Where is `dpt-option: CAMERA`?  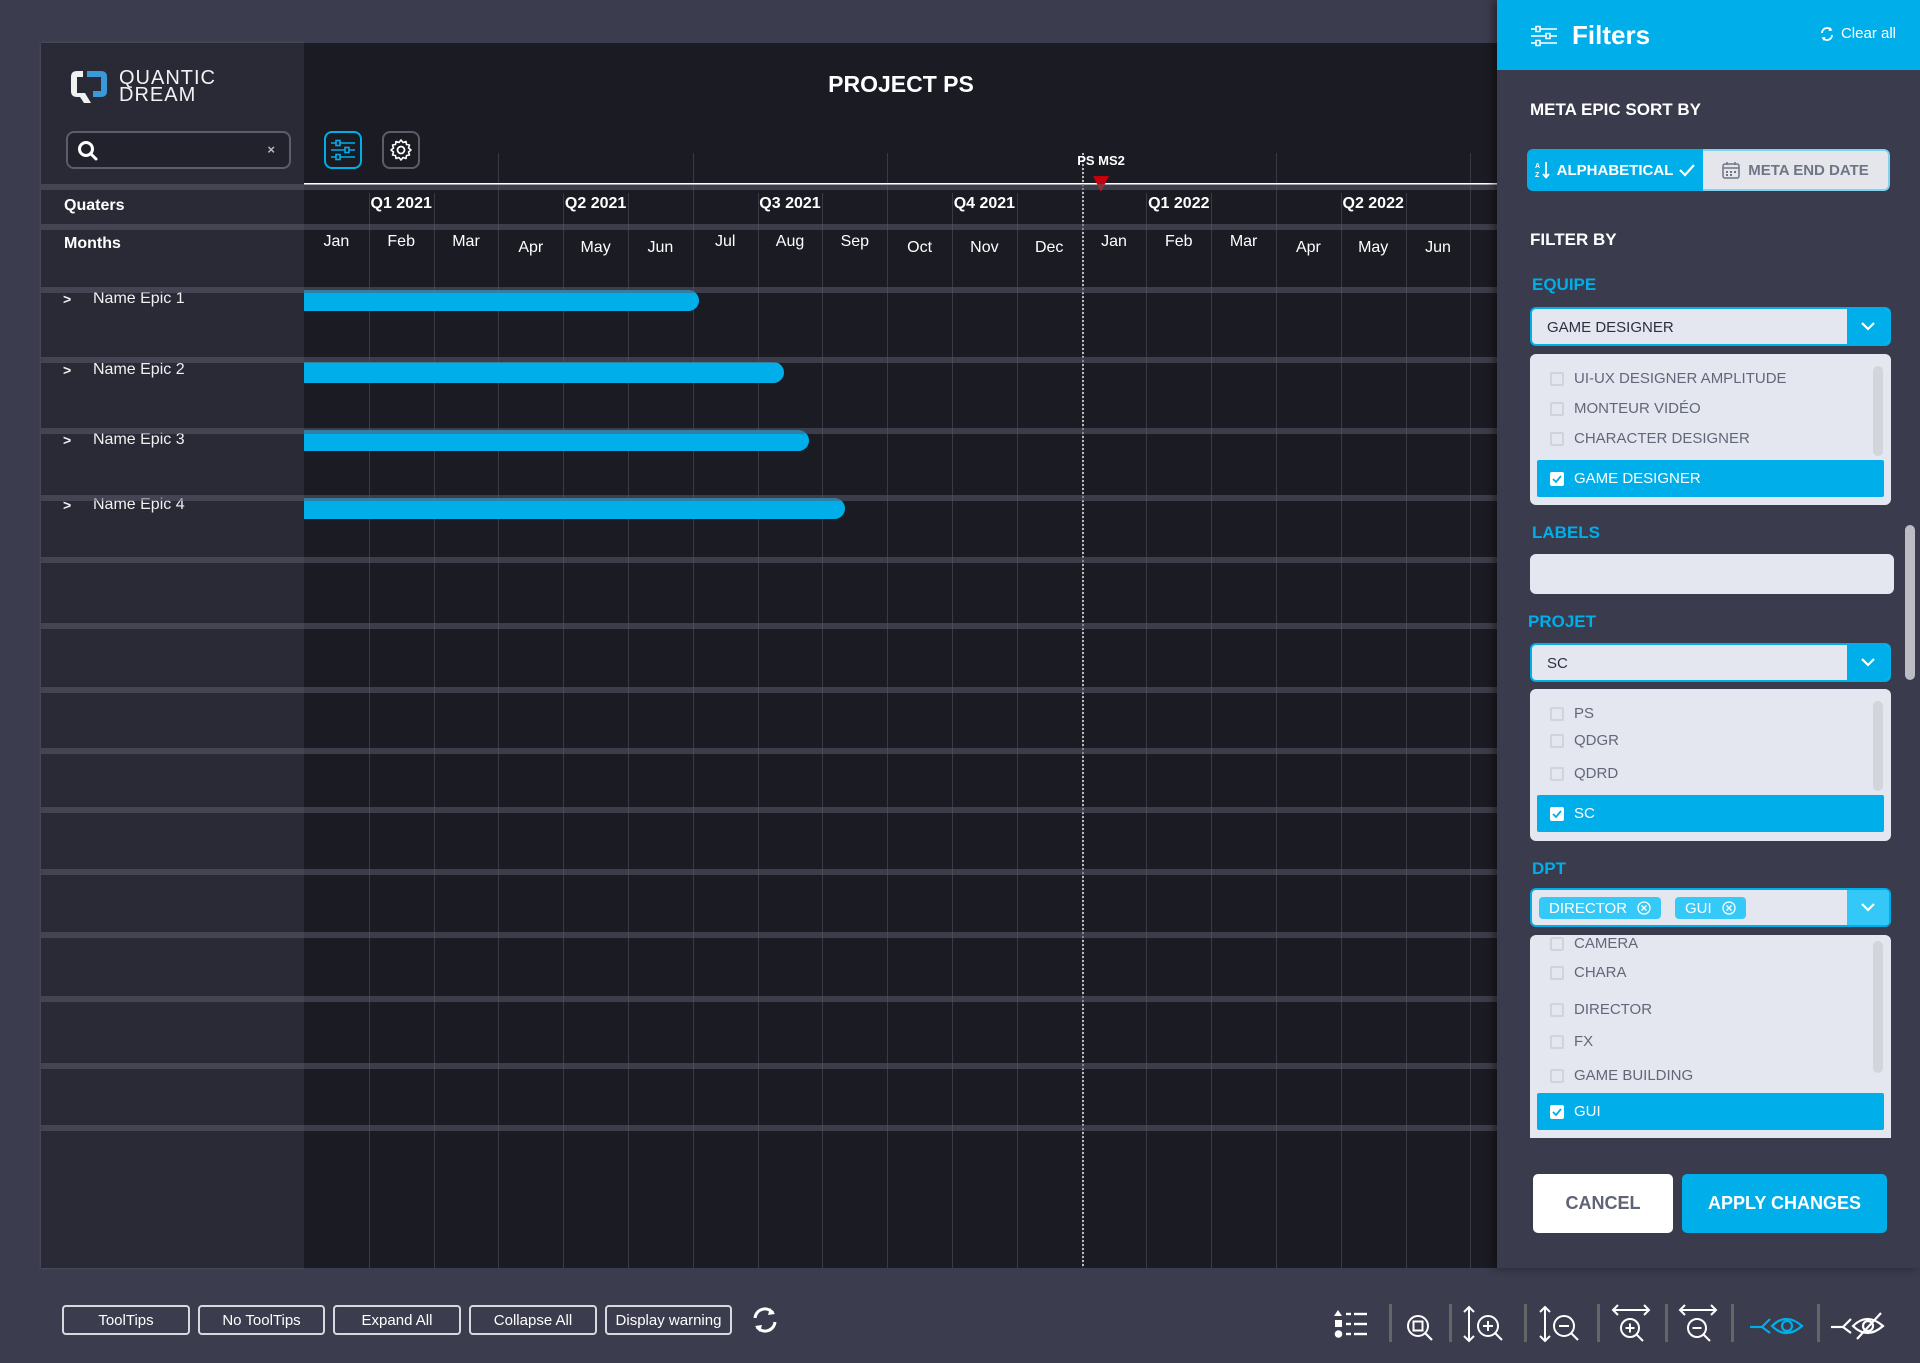 dpt-option: CAMERA is located at coordinates (1594, 943).